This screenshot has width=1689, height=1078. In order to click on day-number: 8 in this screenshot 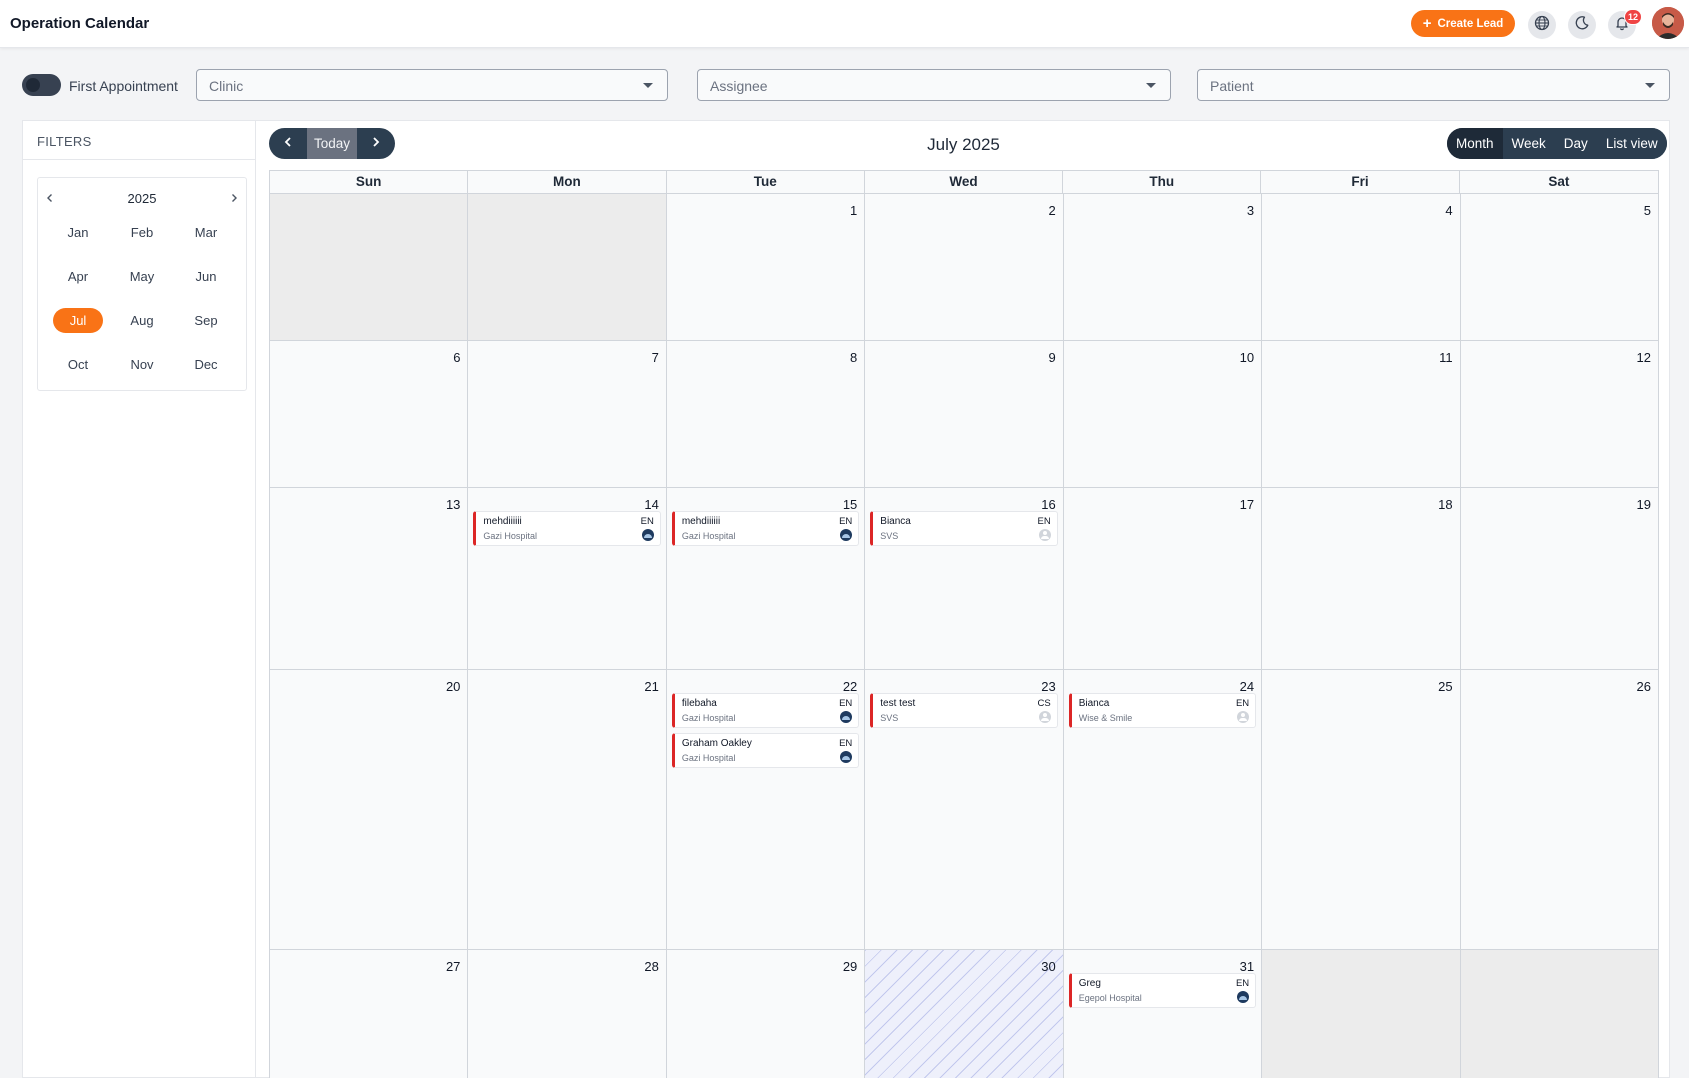, I will do `click(853, 357)`.